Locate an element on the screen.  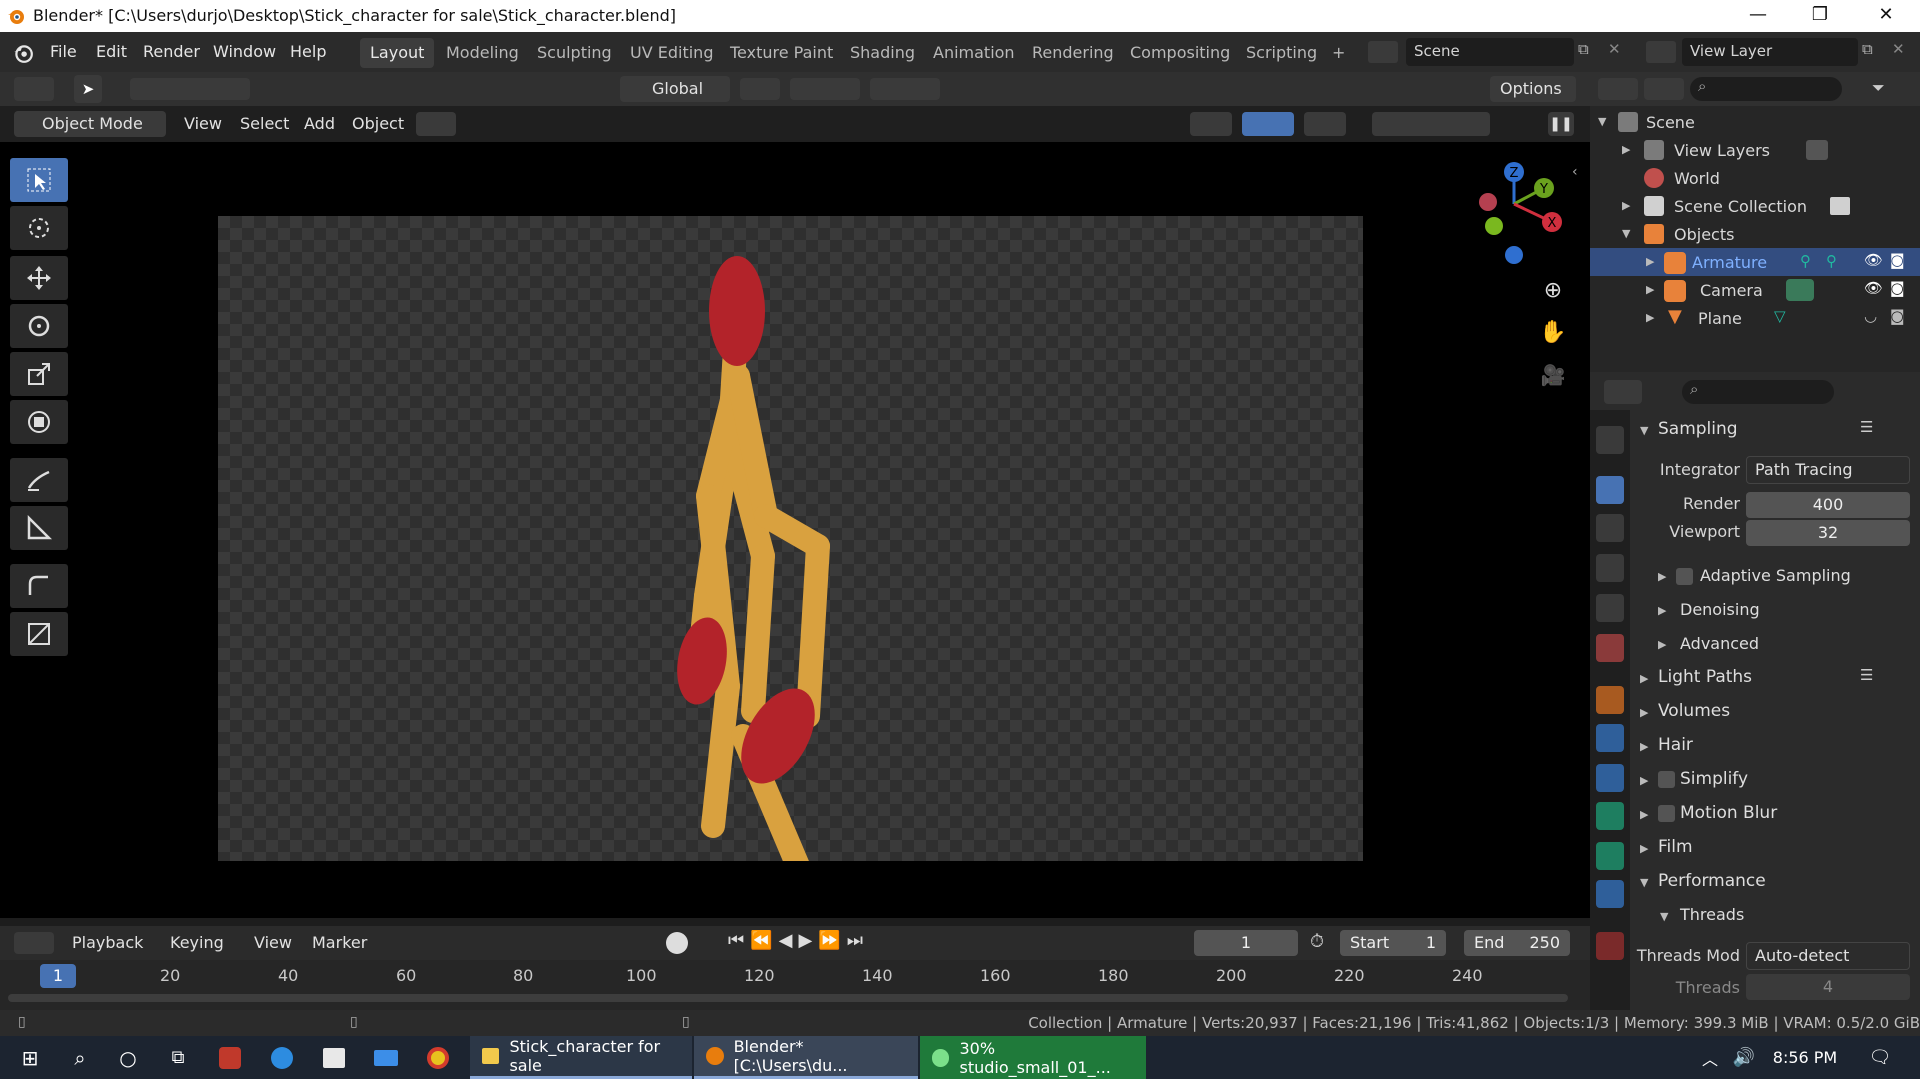
armature-data-icon: ⚲ is located at coordinates (1831, 261).